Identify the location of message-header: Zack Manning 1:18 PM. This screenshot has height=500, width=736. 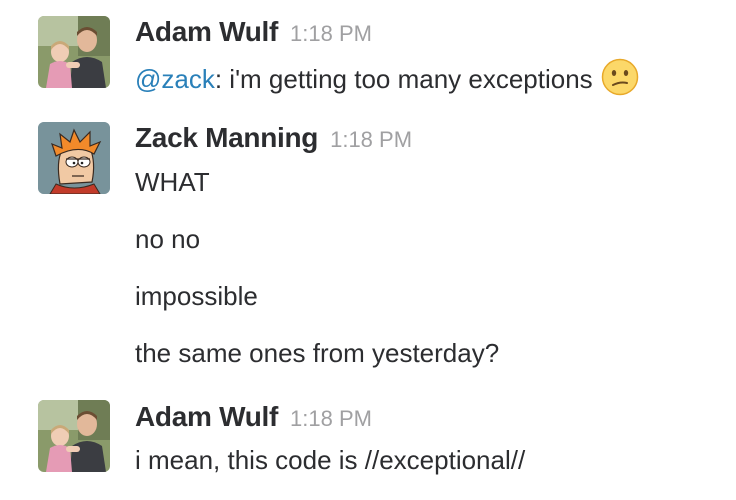
(273, 138).